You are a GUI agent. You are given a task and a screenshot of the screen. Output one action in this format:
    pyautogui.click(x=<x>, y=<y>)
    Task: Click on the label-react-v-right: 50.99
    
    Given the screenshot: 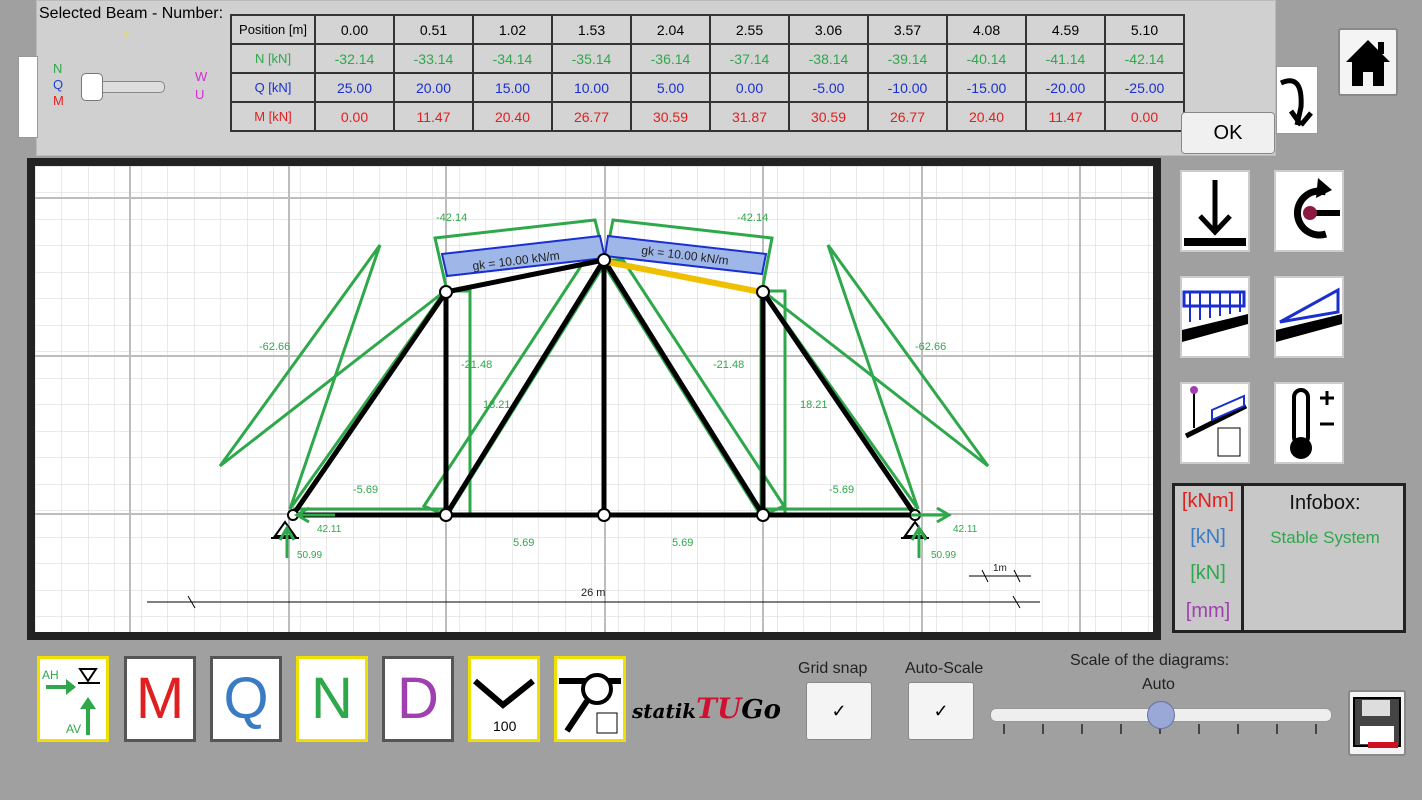 What is the action you would take?
    pyautogui.click(x=943, y=555)
    